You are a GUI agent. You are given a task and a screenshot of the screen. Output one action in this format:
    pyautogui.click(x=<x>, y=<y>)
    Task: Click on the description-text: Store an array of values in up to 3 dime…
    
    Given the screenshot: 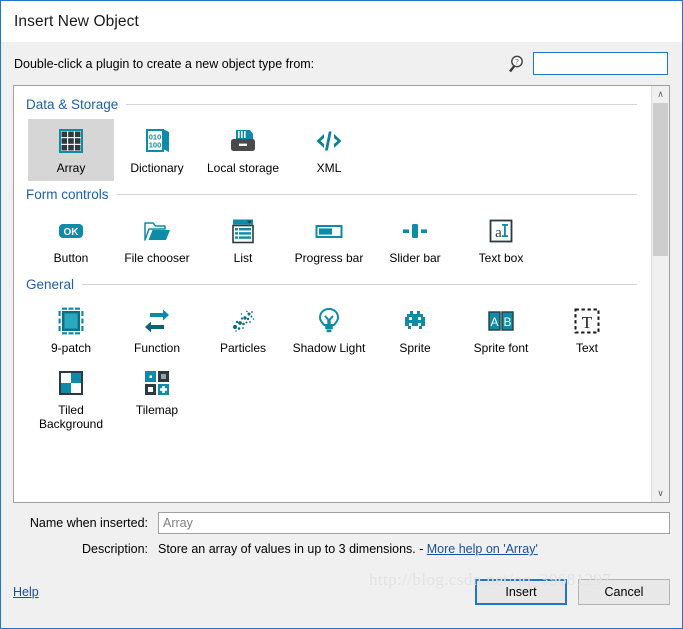 What is the action you would take?
    pyautogui.click(x=291, y=549)
    